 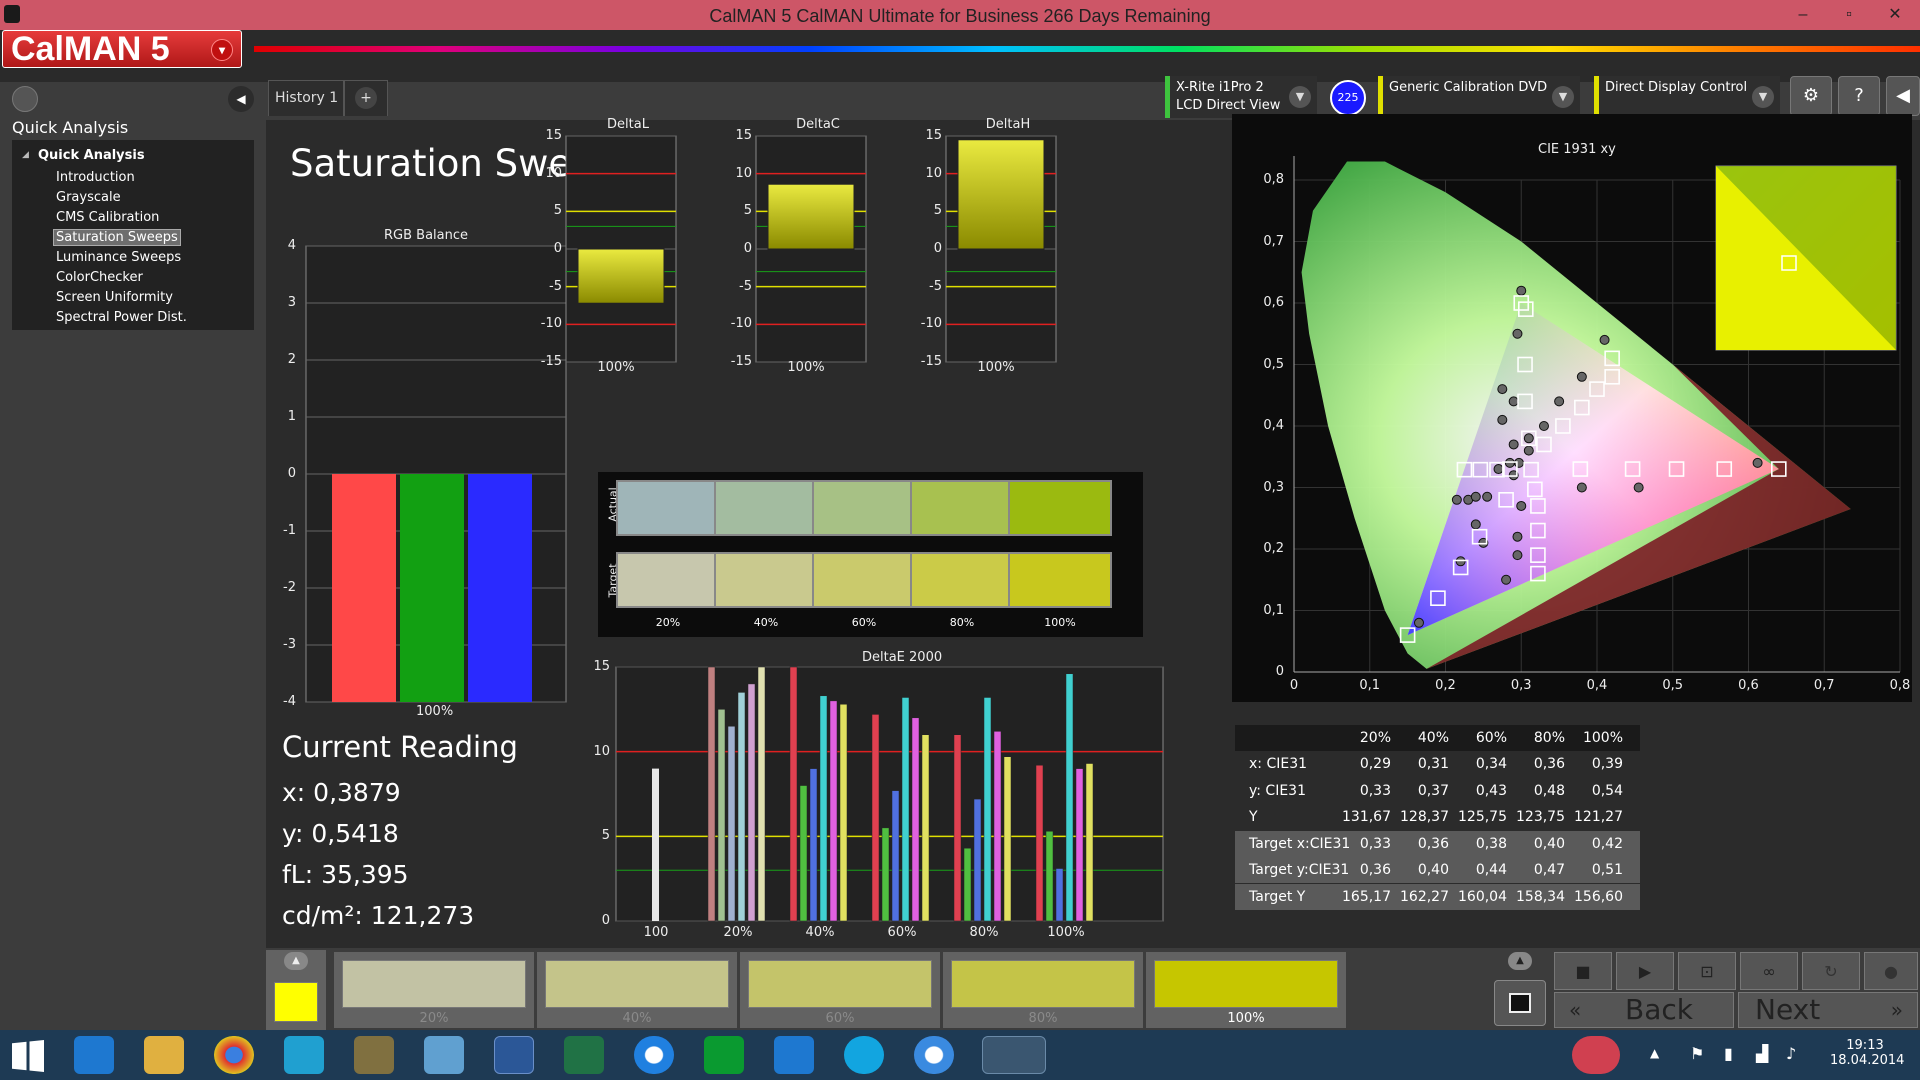 I want to click on add-tab-button: +, so click(x=366, y=98).